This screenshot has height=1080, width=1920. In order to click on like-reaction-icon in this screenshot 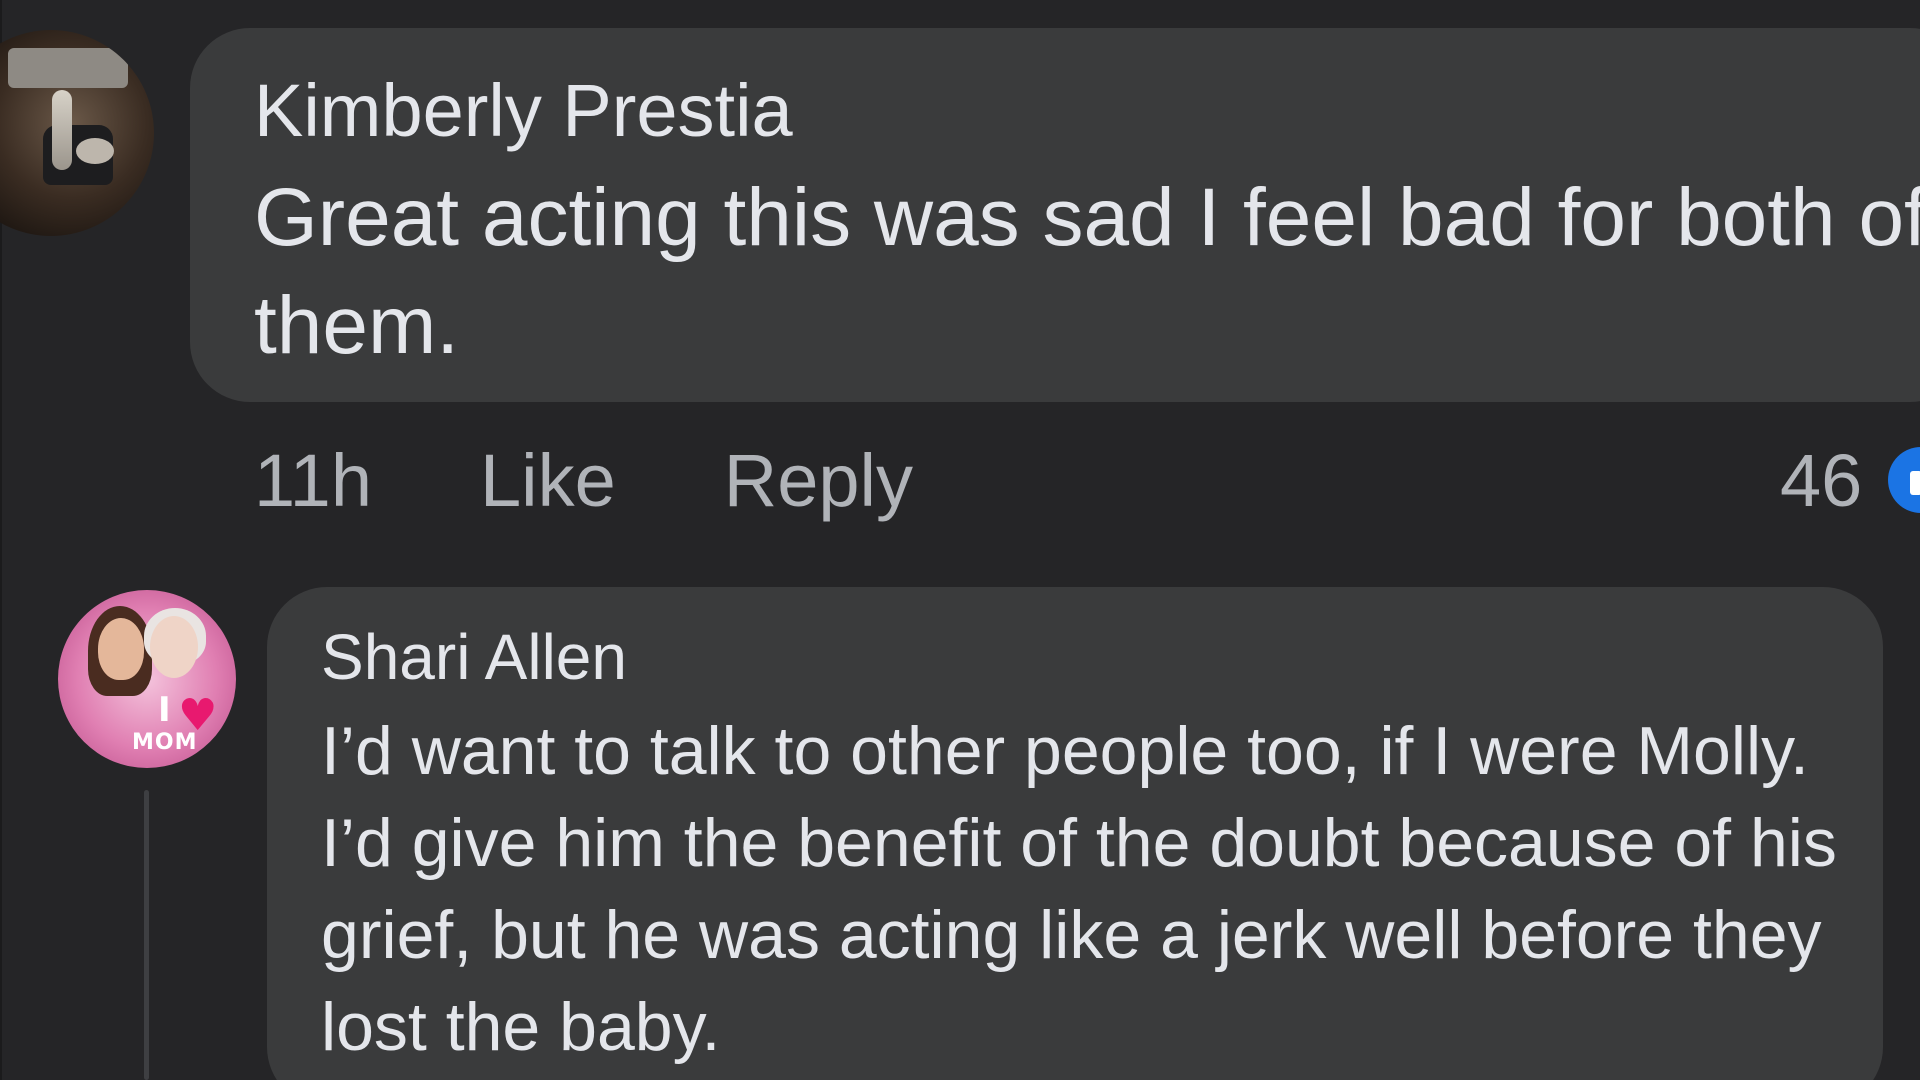, I will do `click(1904, 480)`.